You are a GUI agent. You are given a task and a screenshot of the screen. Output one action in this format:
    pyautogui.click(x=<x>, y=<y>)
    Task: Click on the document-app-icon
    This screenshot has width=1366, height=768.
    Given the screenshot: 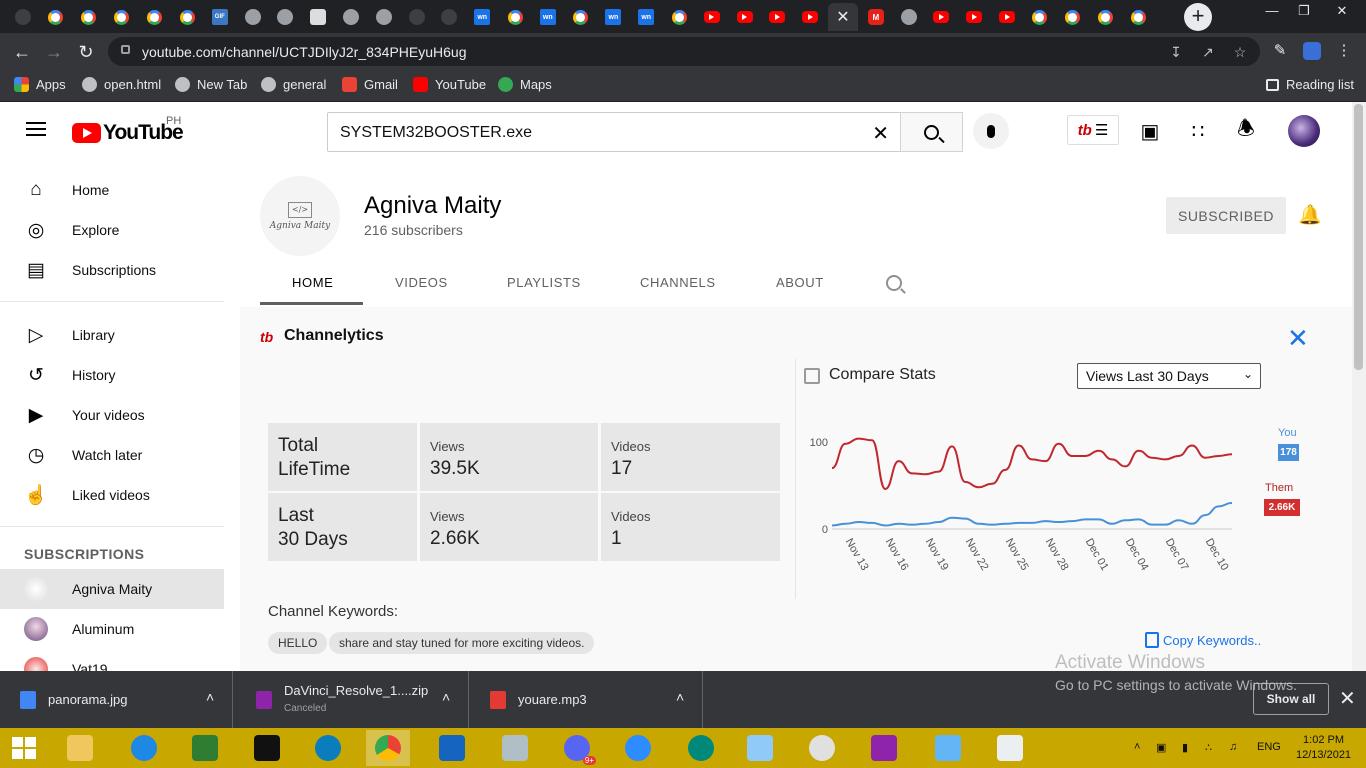 What is the action you would take?
    pyautogui.click(x=1010, y=748)
    